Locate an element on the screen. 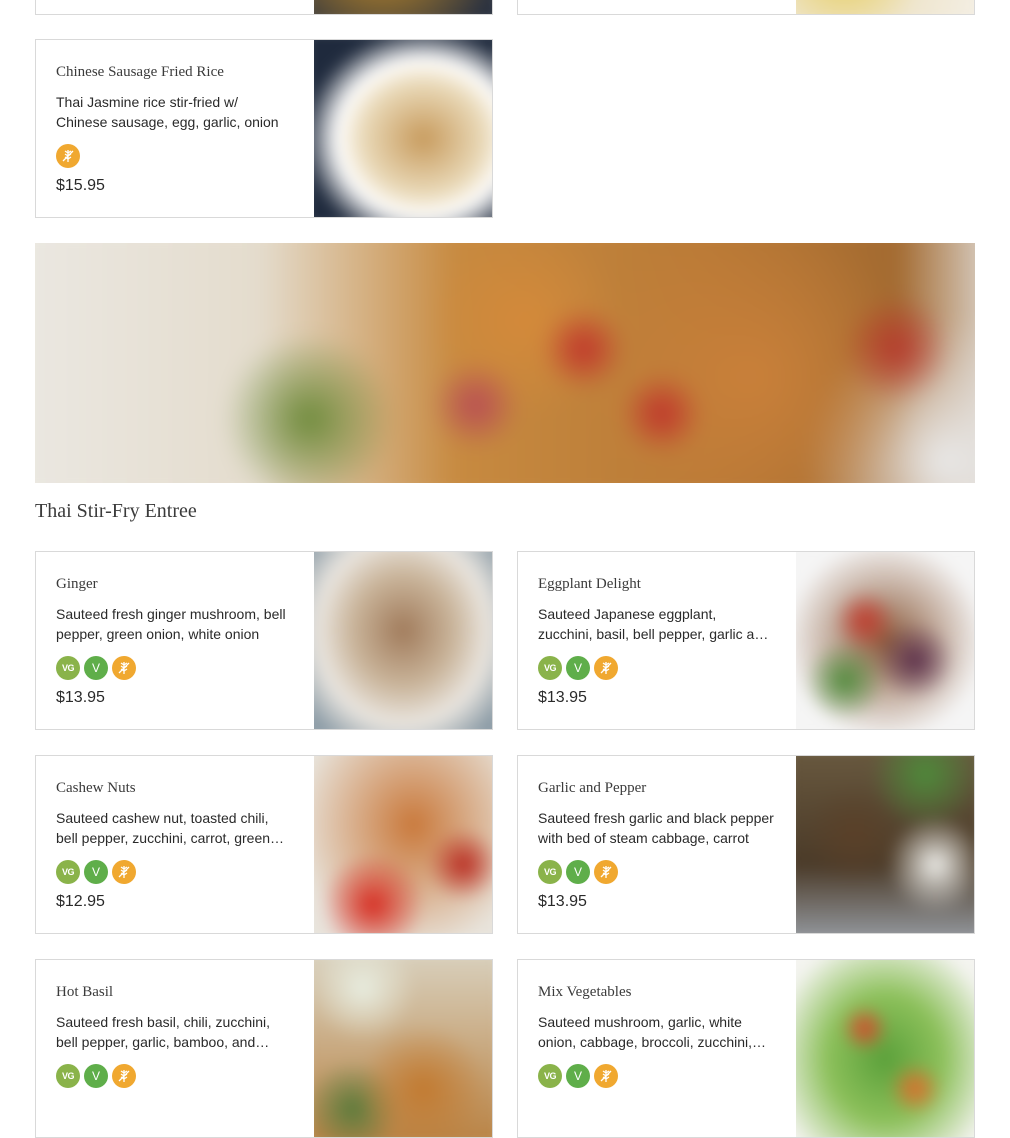  dish-name: Garlic and Pepper is located at coordinates (592, 788).